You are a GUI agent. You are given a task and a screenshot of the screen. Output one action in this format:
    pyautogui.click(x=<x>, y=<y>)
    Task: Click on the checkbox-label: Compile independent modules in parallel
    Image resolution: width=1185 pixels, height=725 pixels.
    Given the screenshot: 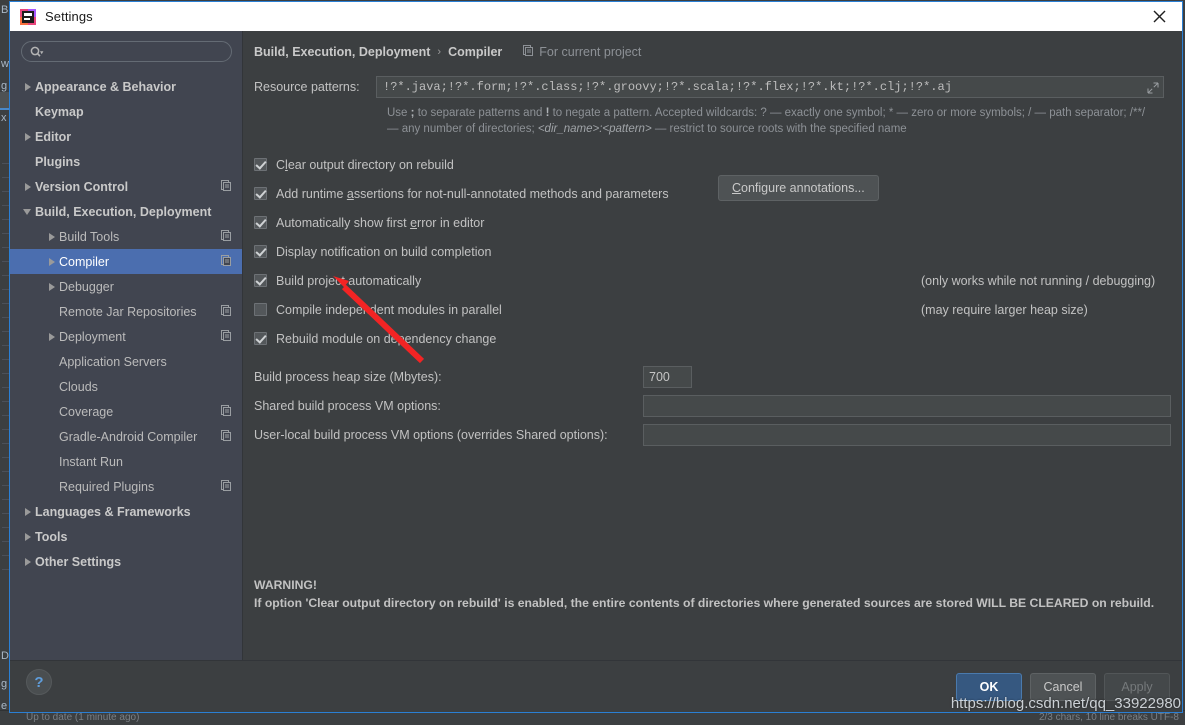 What is the action you would take?
    pyautogui.click(x=389, y=310)
    